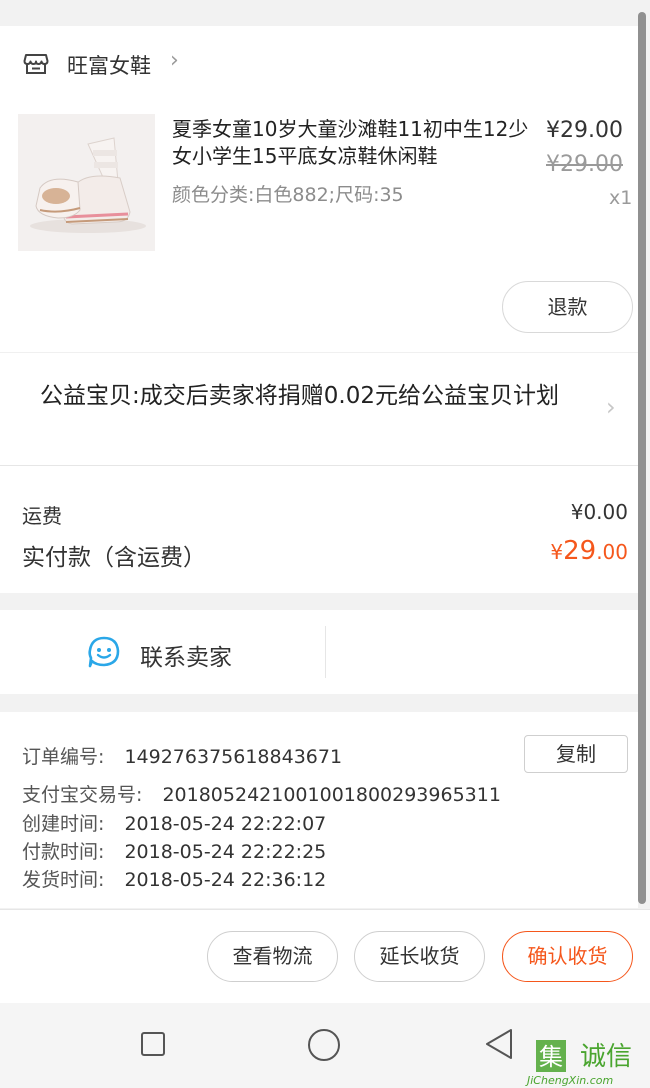  I want to click on alipay-row: 支付宝交易号: 2018052421001001800293965311, so click(261, 793).